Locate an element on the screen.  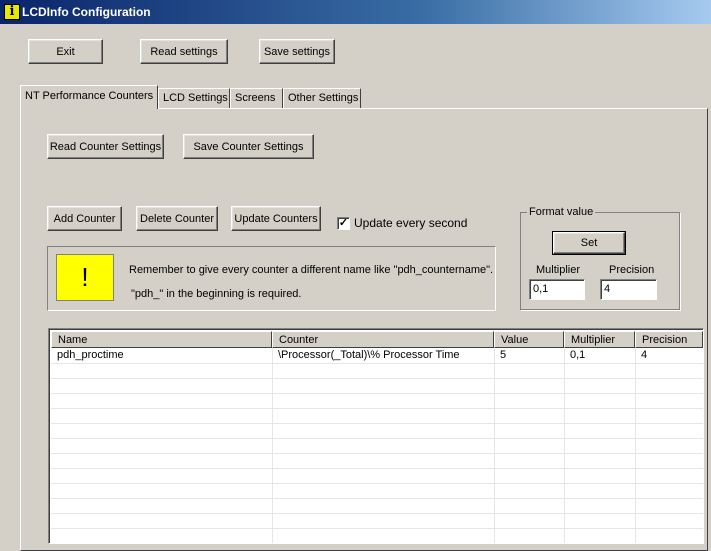
update-every-second-label: Update every second is located at coordinates (411, 223).